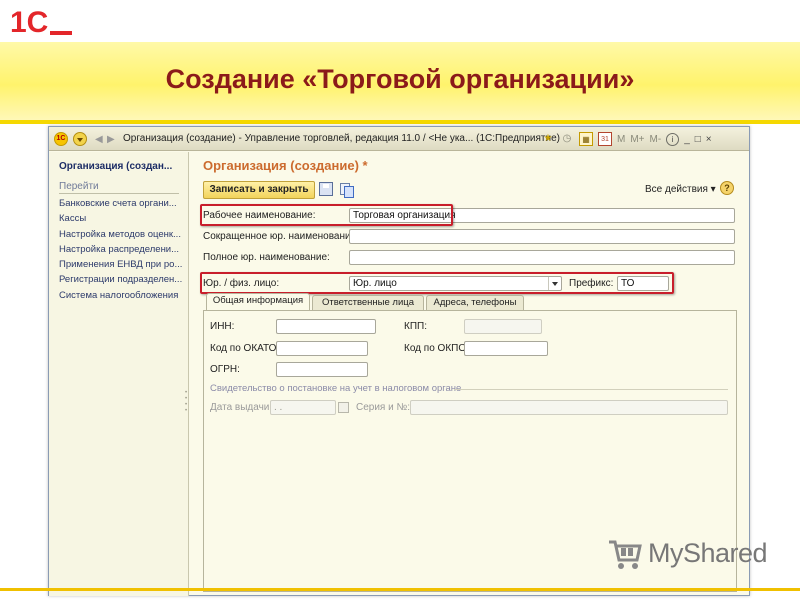 The image size is (800, 600). What do you see at coordinates (111, 139) in the screenshot?
I see `forward-arrow-icon: ▶` at bounding box center [111, 139].